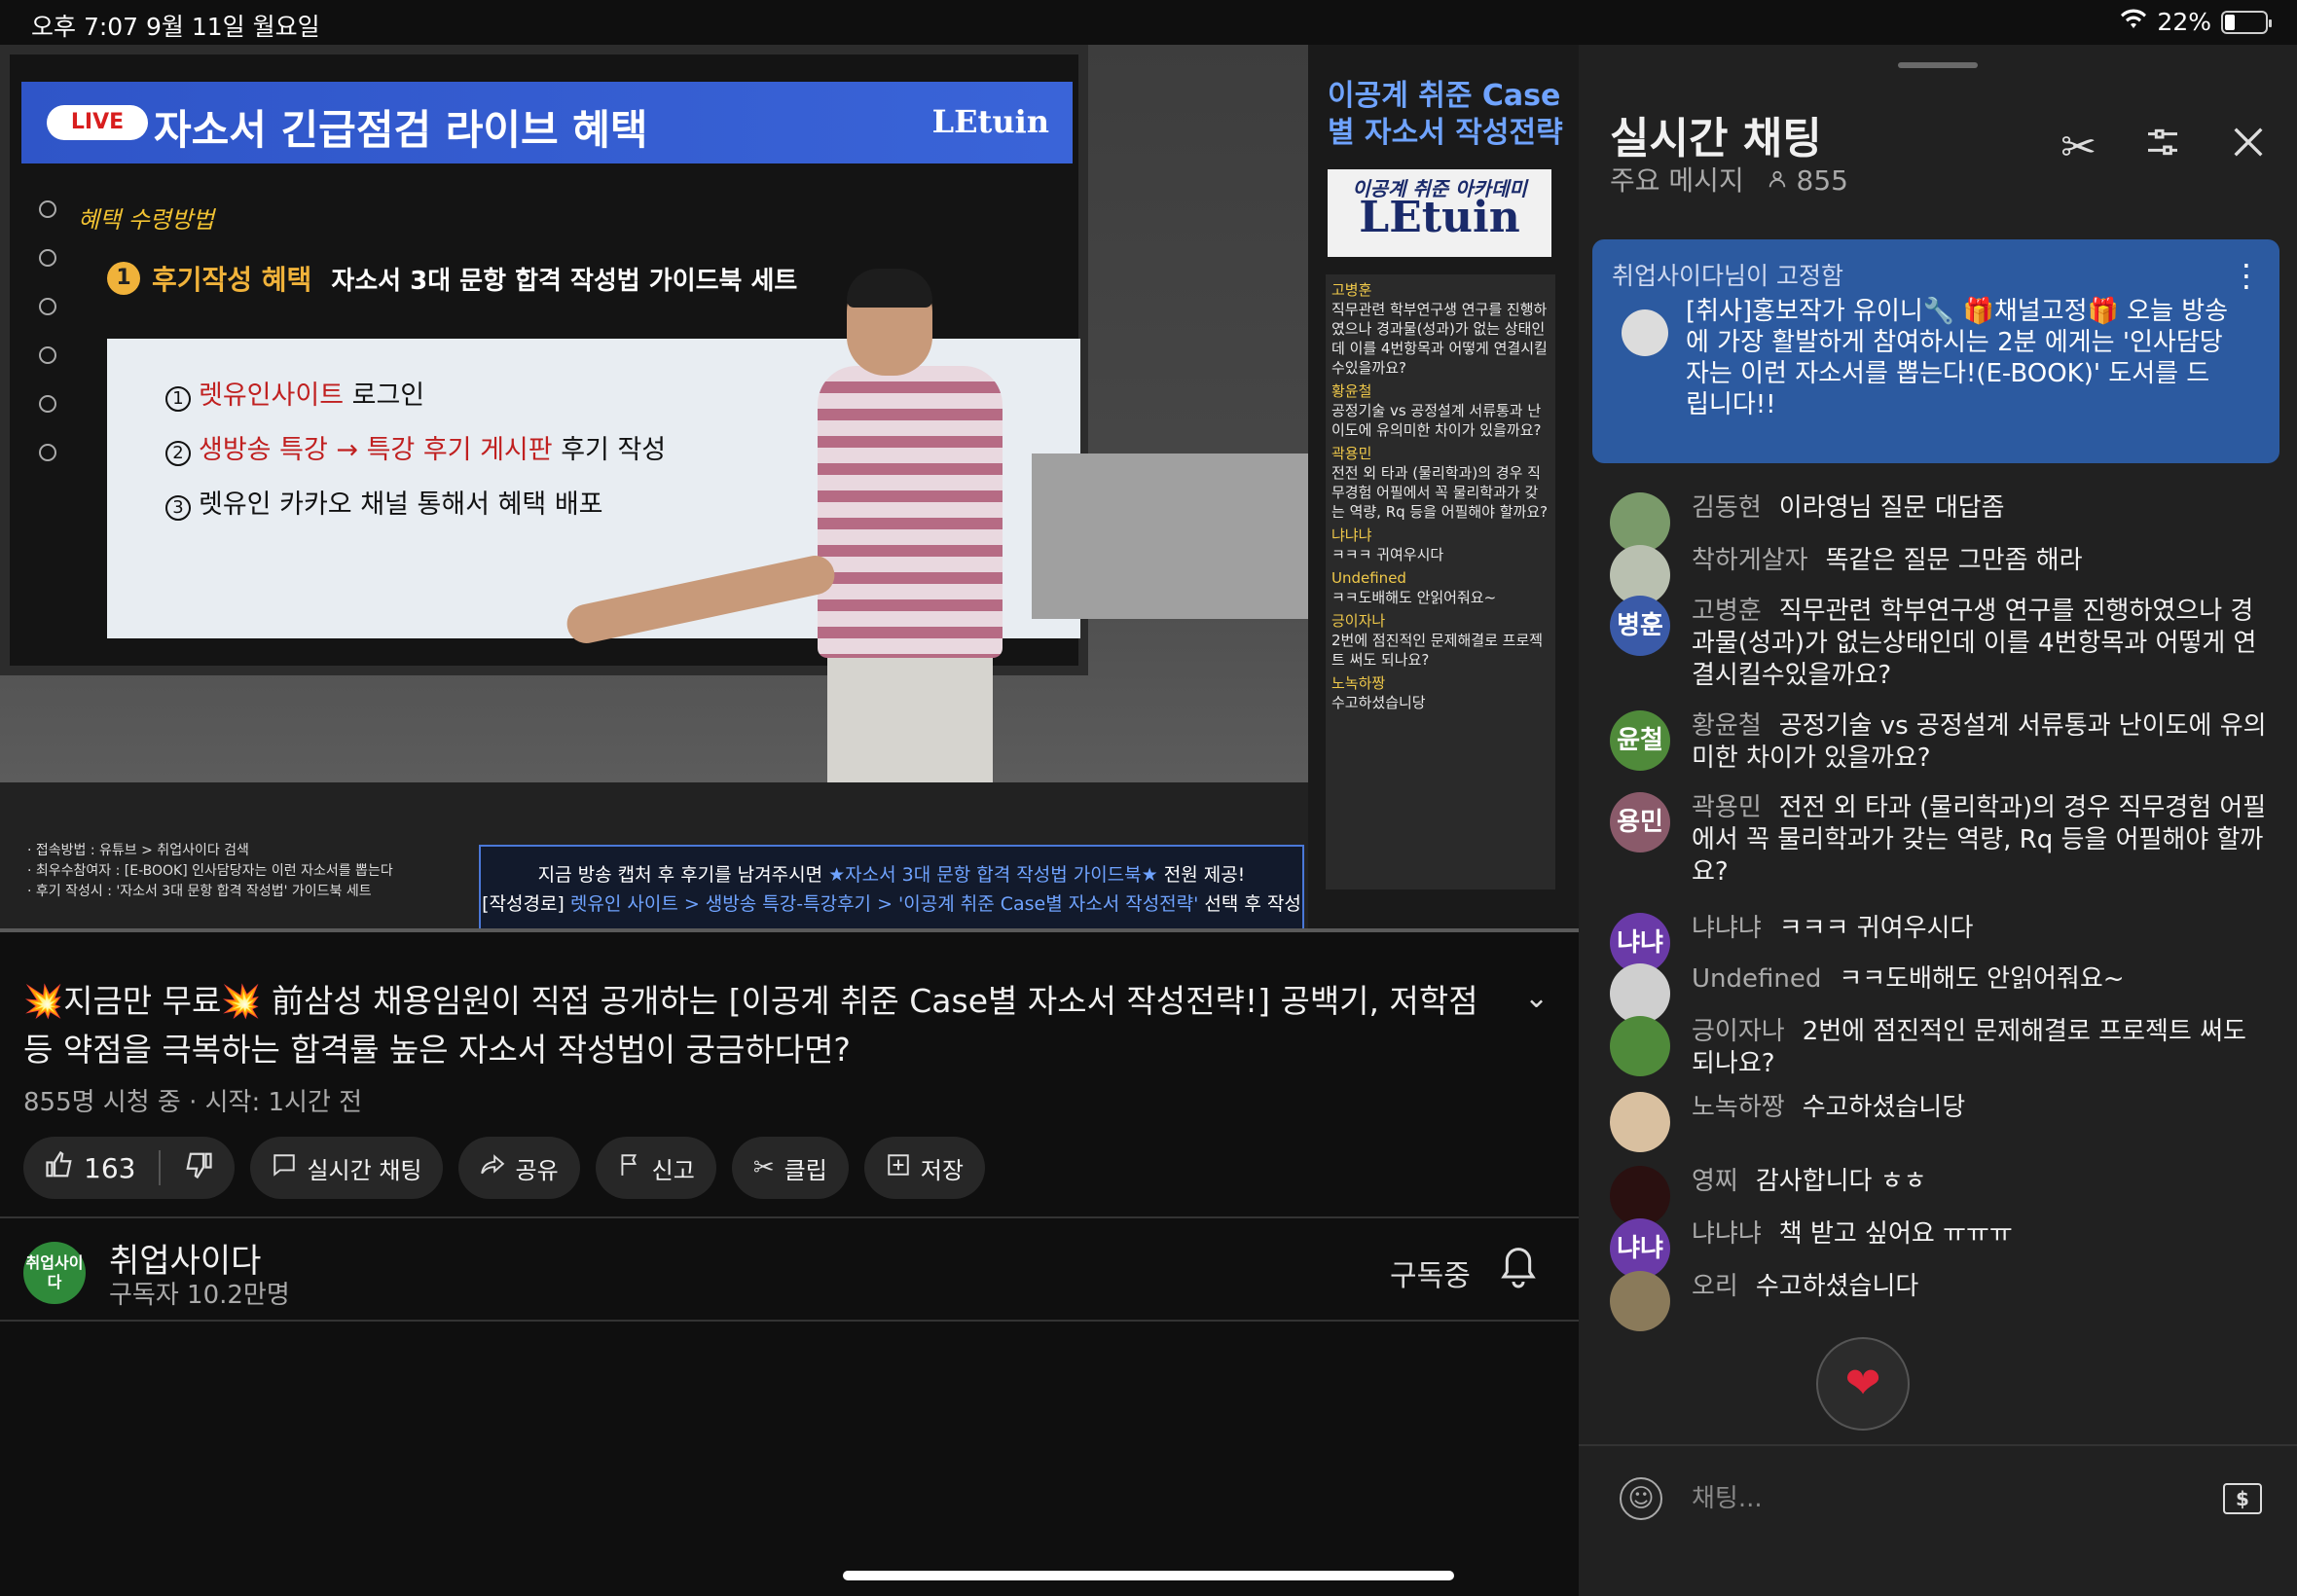  What do you see at coordinates (2184, 22) in the screenshot?
I see `battery-percent: 22%` at bounding box center [2184, 22].